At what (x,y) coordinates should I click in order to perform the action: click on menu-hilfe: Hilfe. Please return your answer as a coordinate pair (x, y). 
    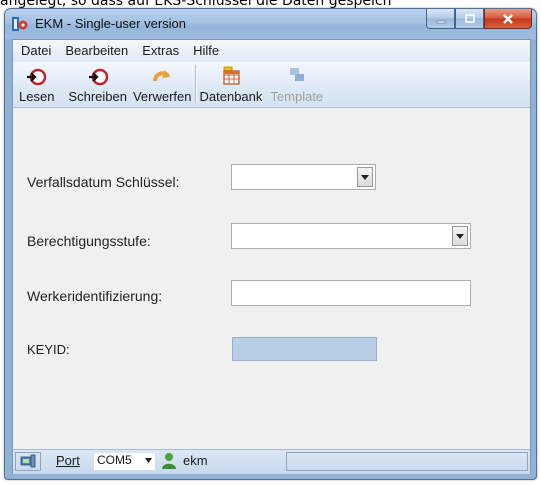
    Looking at the image, I should click on (206, 51).